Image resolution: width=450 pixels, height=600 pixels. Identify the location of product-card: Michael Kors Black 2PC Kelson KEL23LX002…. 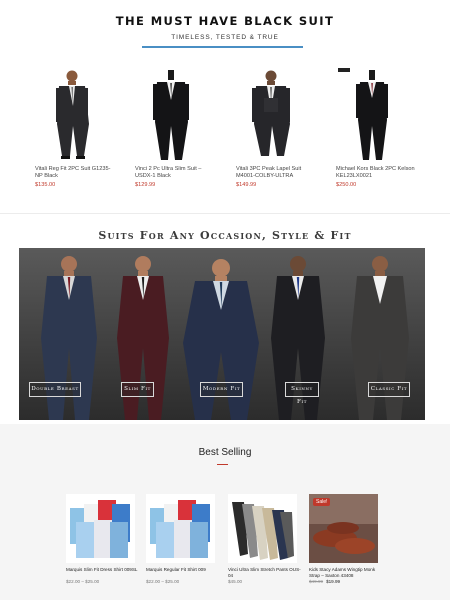
(376, 126).